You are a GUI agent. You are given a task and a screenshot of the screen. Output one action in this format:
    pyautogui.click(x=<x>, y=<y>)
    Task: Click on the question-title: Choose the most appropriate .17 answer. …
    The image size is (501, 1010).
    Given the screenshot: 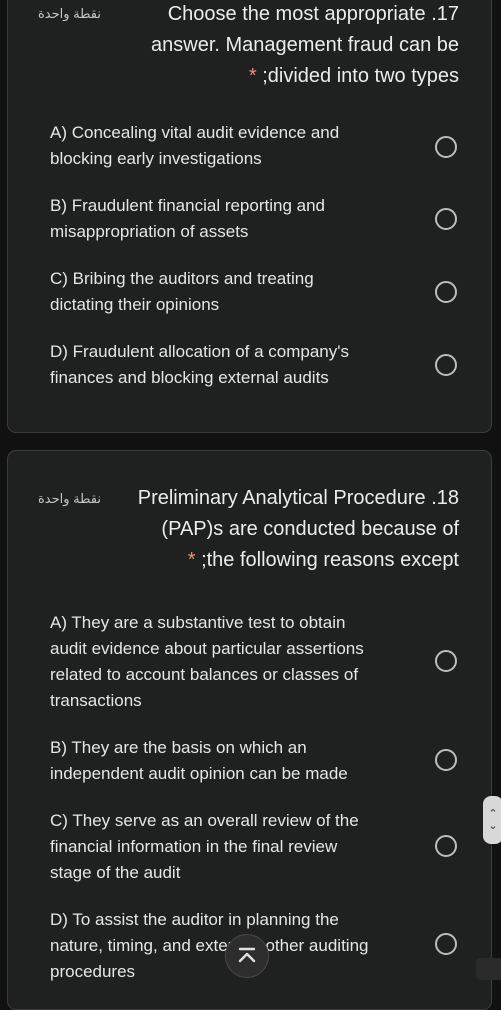 What is the action you would take?
    pyautogui.click(x=305, y=46)
    